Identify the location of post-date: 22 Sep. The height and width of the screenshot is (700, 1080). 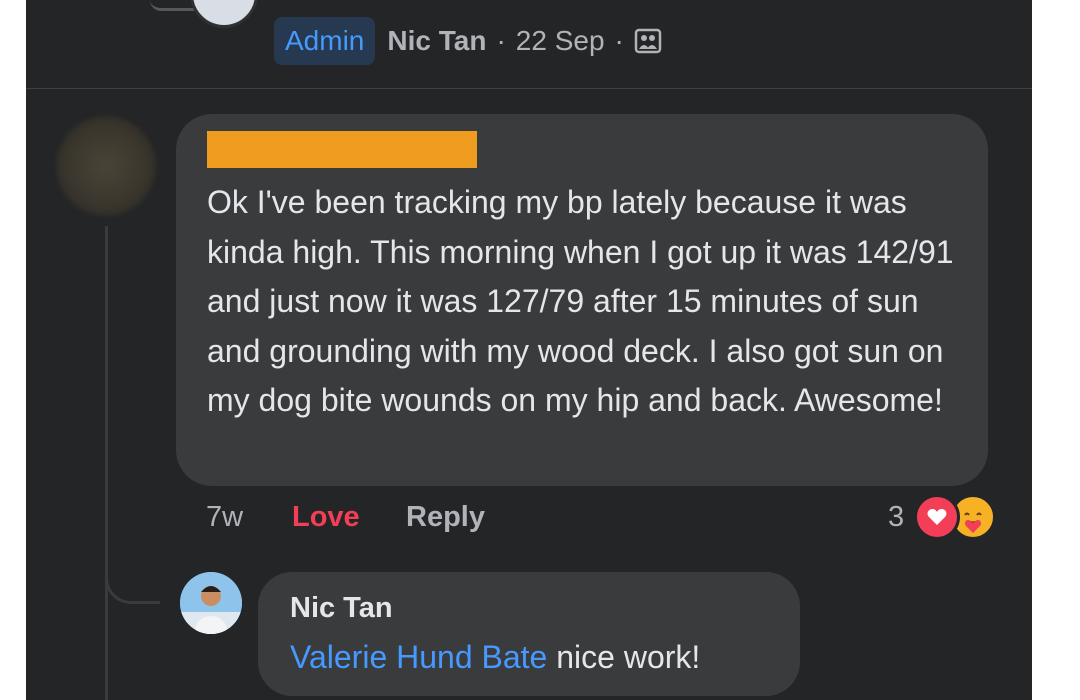
(560, 41).